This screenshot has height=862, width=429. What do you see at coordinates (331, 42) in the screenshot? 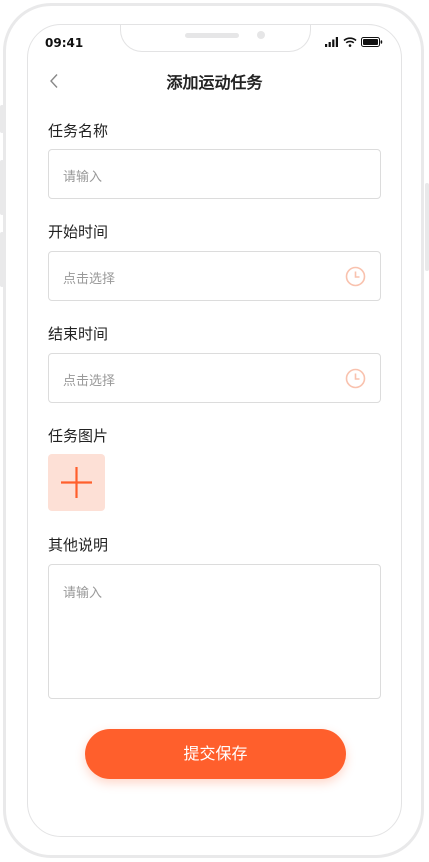
I see `signal-icon` at bounding box center [331, 42].